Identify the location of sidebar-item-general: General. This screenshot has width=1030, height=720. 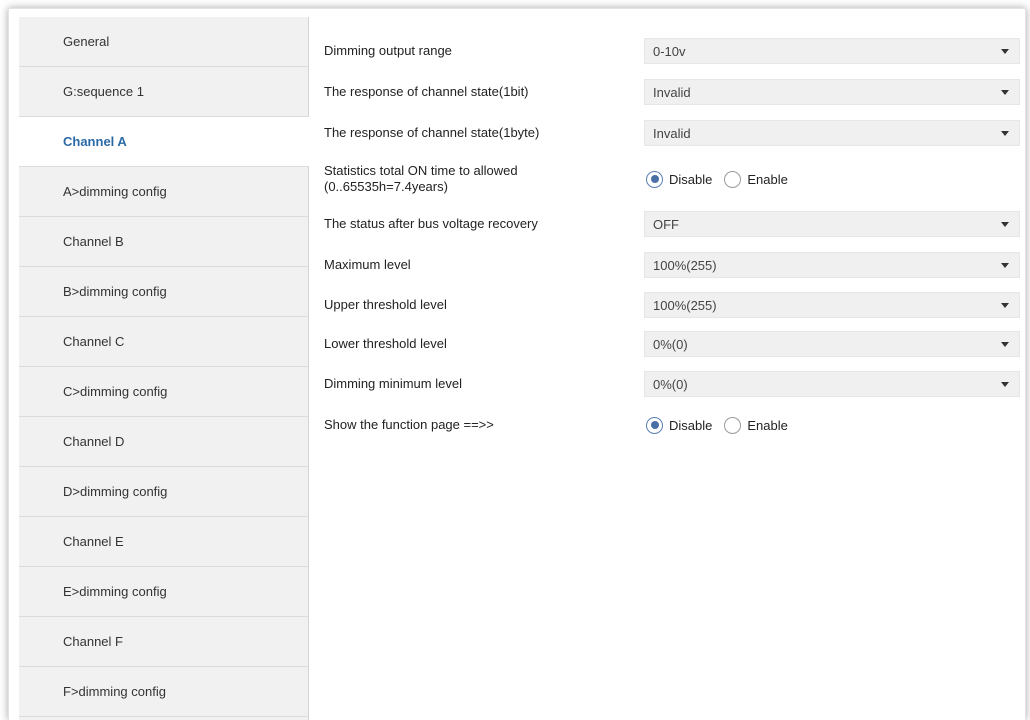
(163, 42).